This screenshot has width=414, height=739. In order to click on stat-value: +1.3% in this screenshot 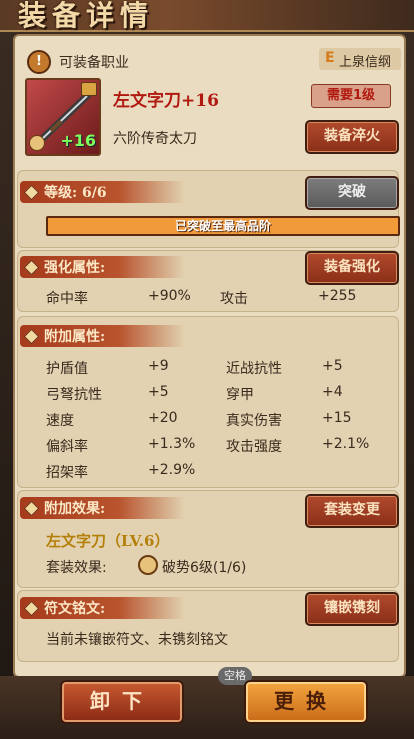, I will do `click(172, 444)`.